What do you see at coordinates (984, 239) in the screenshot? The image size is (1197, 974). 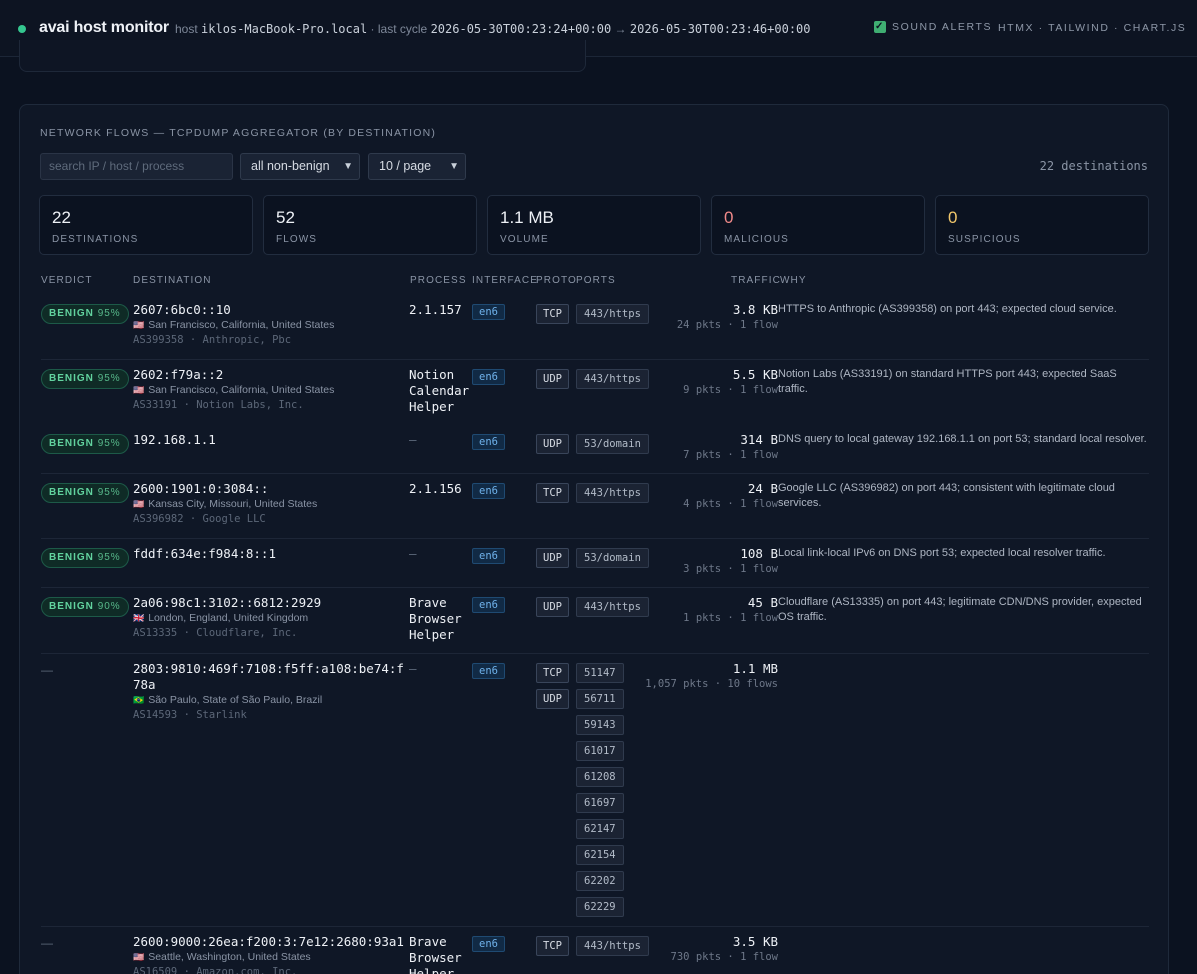 I see `stat-label: SUSPICIOUS` at bounding box center [984, 239].